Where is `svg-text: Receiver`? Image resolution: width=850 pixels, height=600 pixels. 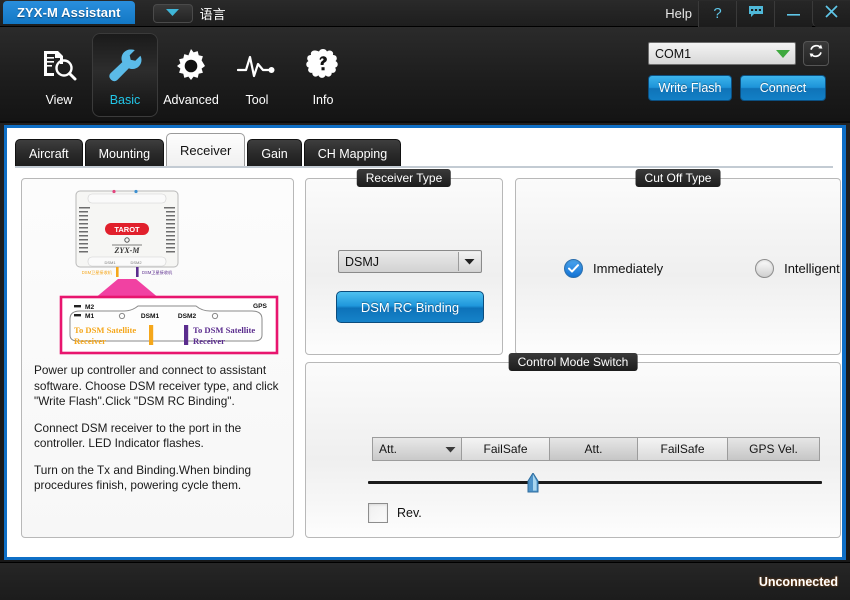 svg-text: Receiver is located at coordinates (209, 341).